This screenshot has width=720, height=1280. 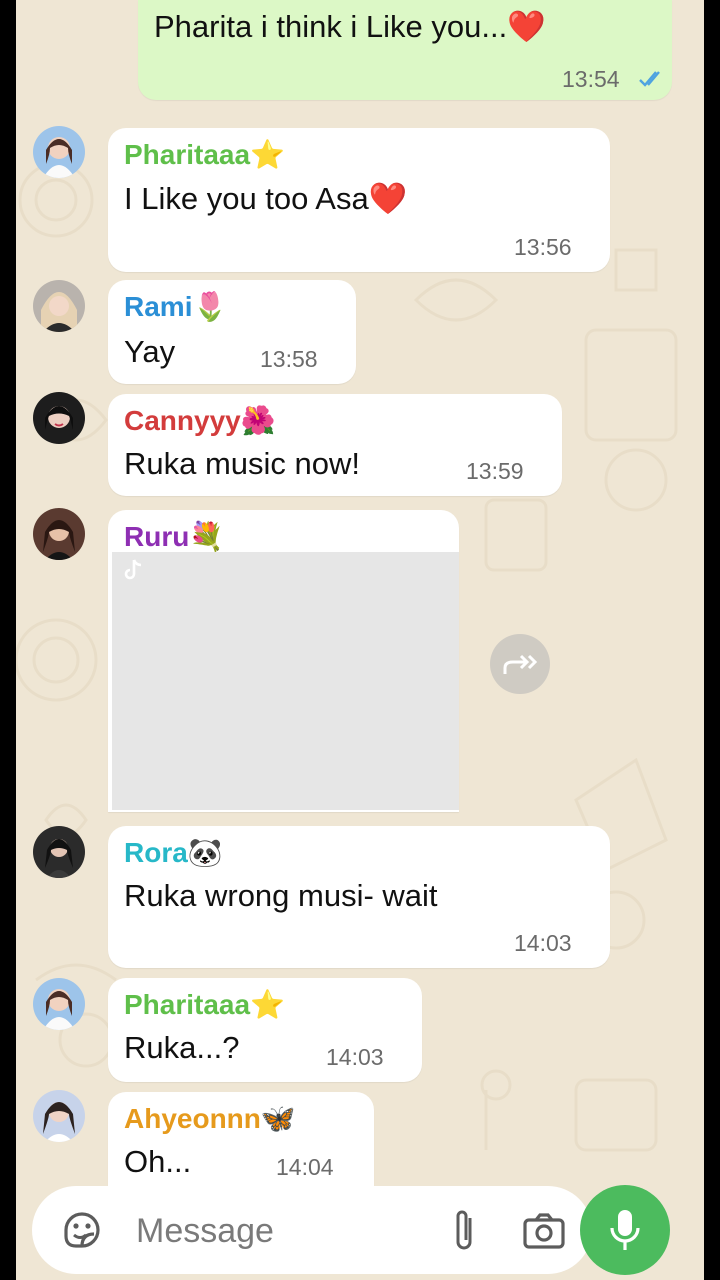 I want to click on tiktok-icon, so click(x=133, y=569).